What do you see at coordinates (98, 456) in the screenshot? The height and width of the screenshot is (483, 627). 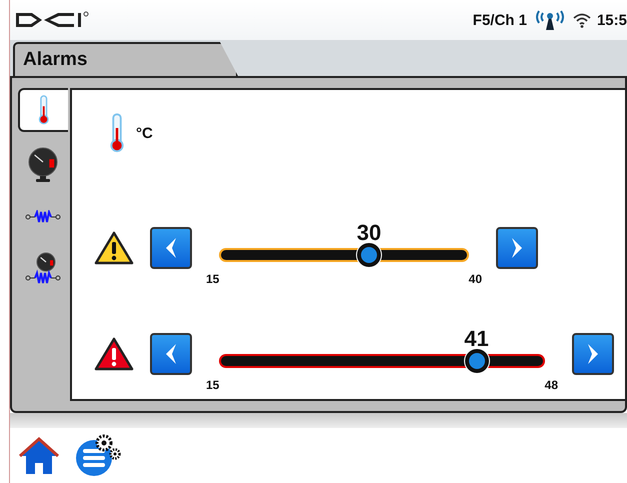 I see `settings-menu-icon` at bounding box center [98, 456].